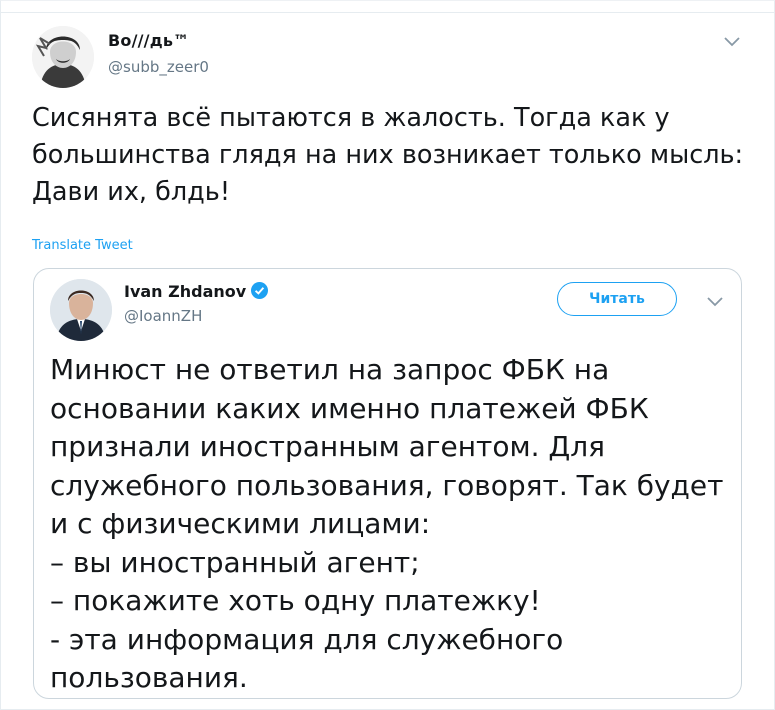 This screenshot has height=710, width=775. Describe the element at coordinates (148, 40) in the screenshot. I see `display-name: Bo///дь™` at that location.